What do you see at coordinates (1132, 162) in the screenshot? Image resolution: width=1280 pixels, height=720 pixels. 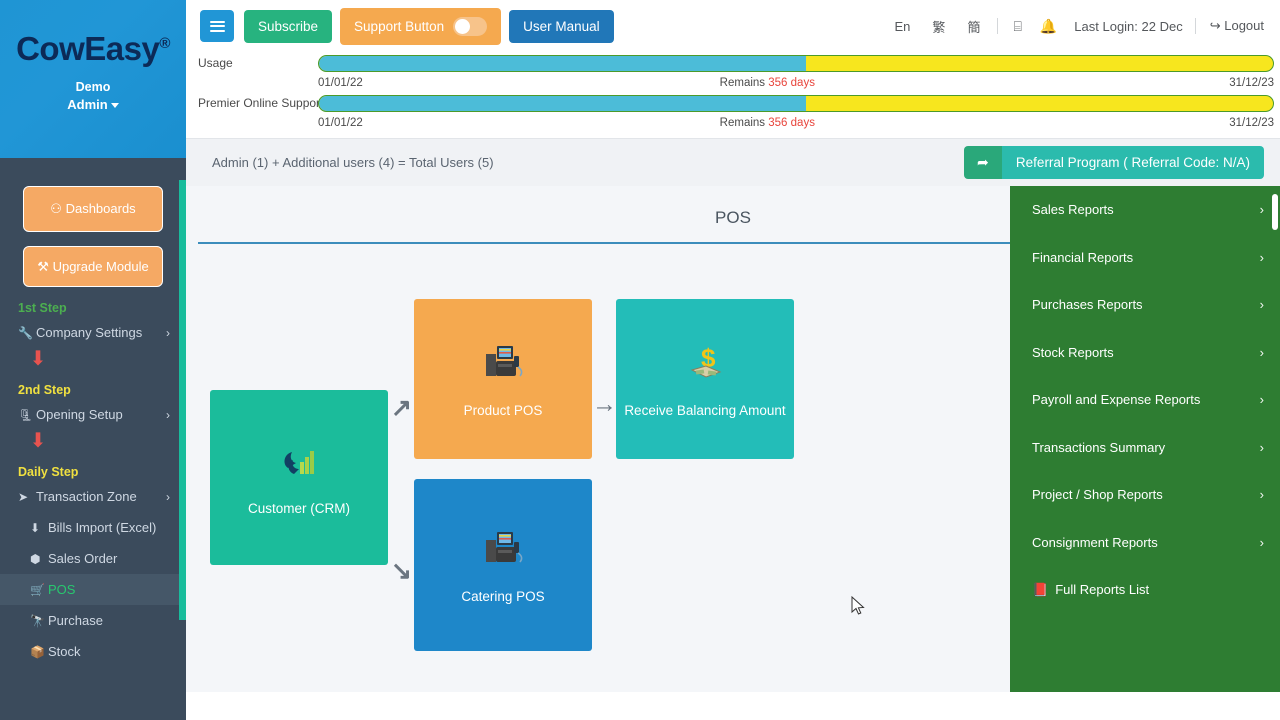 I see `referral-program-button: Referral Program ( Referral Code: N/A)` at bounding box center [1132, 162].